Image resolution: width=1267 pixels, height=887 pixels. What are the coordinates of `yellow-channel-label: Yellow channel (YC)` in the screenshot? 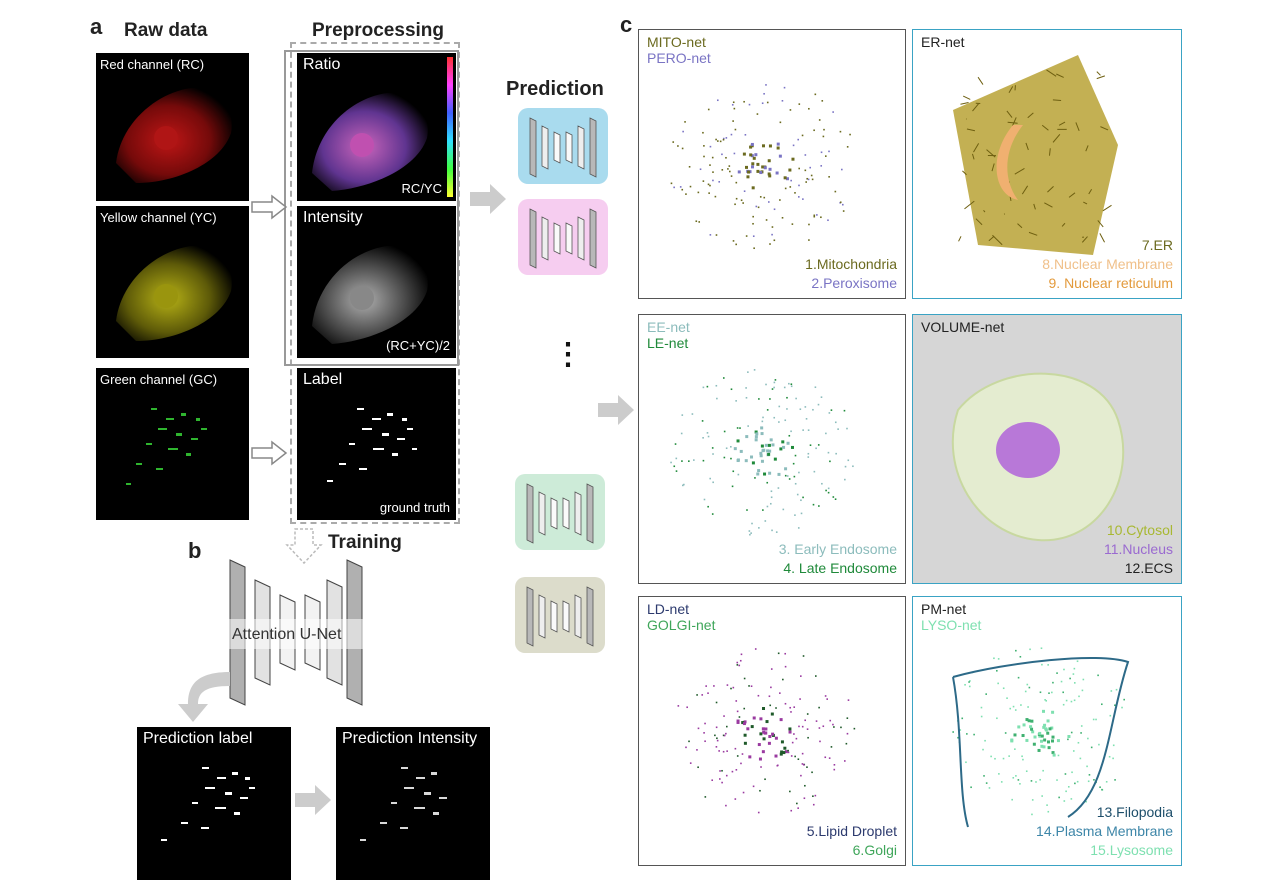 It's located at (158, 217).